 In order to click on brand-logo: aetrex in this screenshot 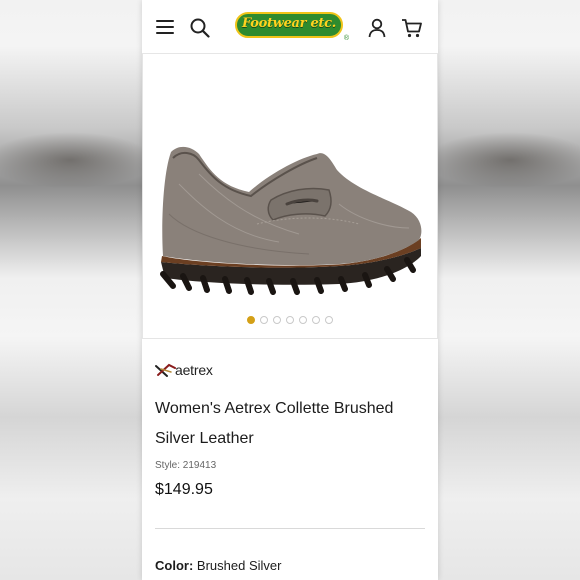, I will do `click(190, 371)`.